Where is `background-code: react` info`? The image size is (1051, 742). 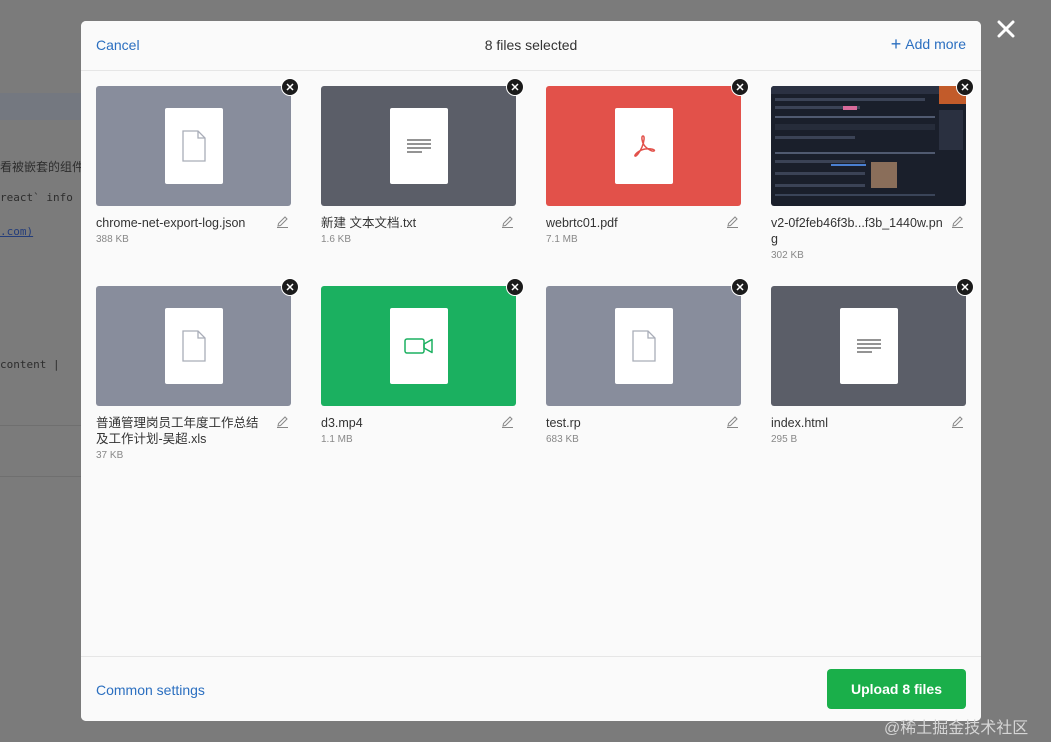
background-code: react` info is located at coordinates (36, 197).